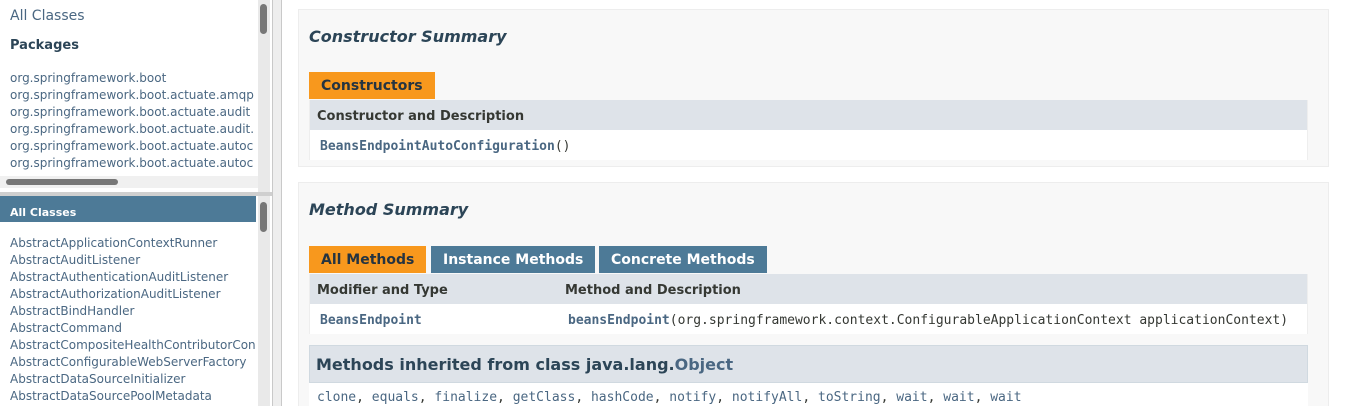 The width and height of the screenshot is (1355, 406). What do you see at coordinates (692, 397) in the screenshot?
I see `inherited-method-link: notify` at bounding box center [692, 397].